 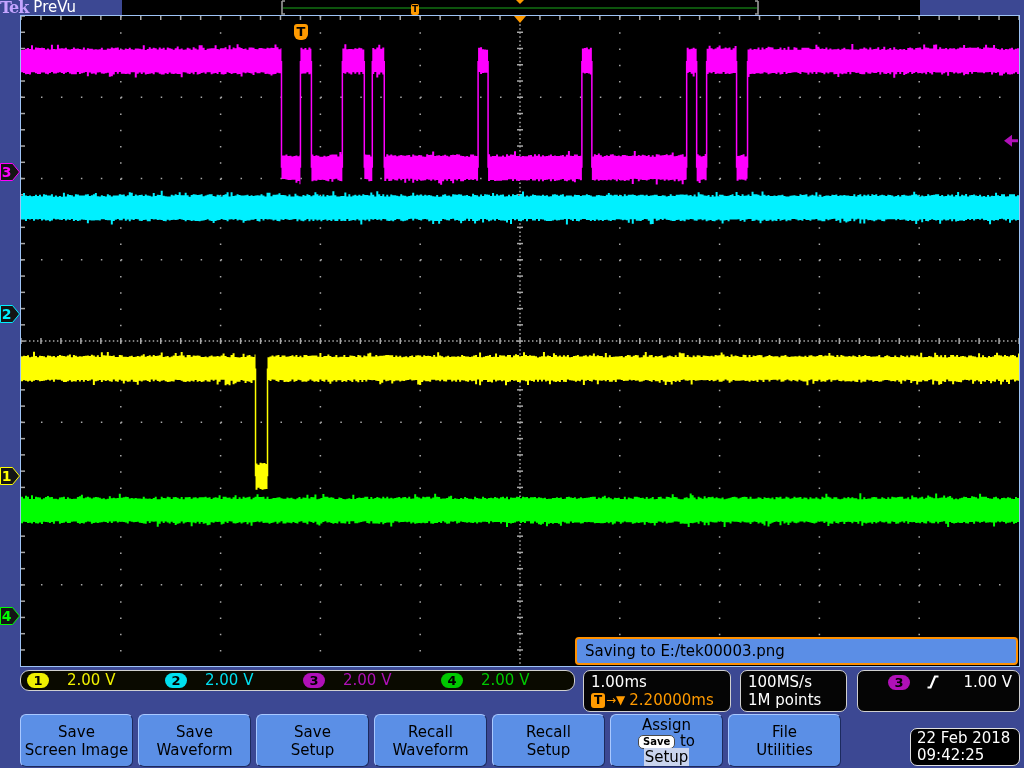 What do you see at coordinates (520, 2) in the screenshot?
I see `position-marker-icon` at bounding box center [520, 2].